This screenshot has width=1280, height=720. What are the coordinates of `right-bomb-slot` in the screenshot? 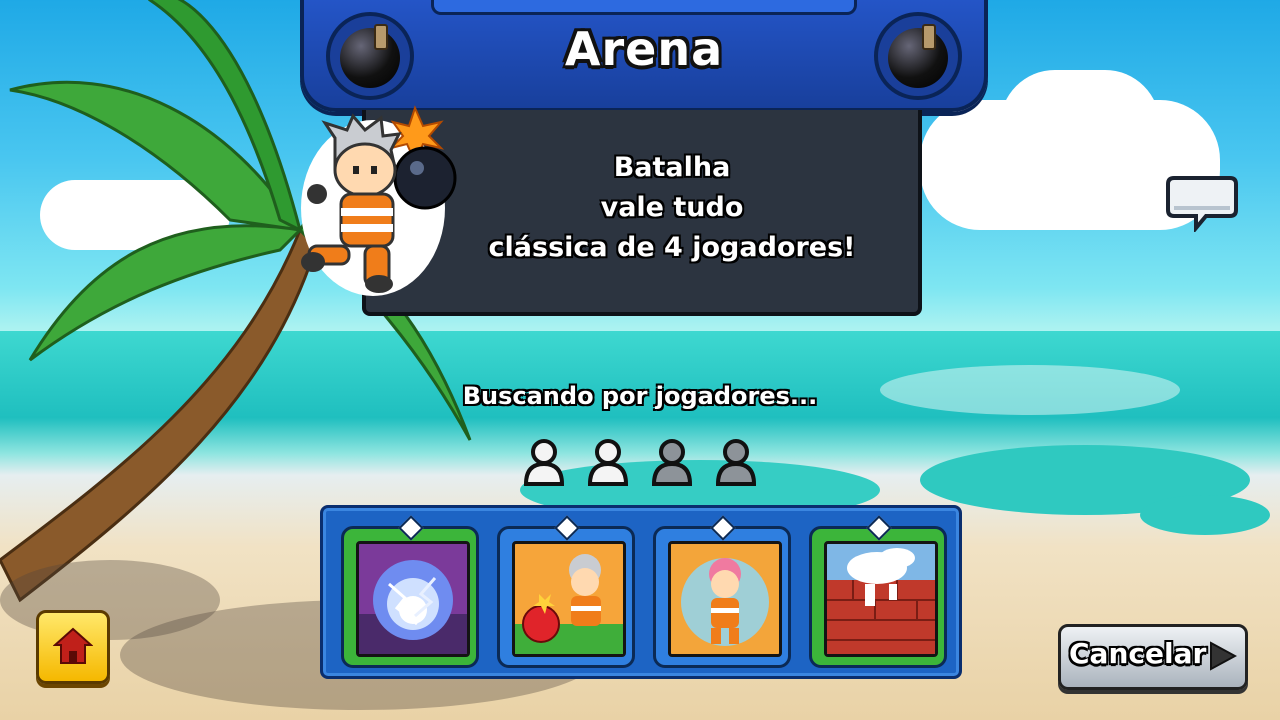 It's located at (918, 56).